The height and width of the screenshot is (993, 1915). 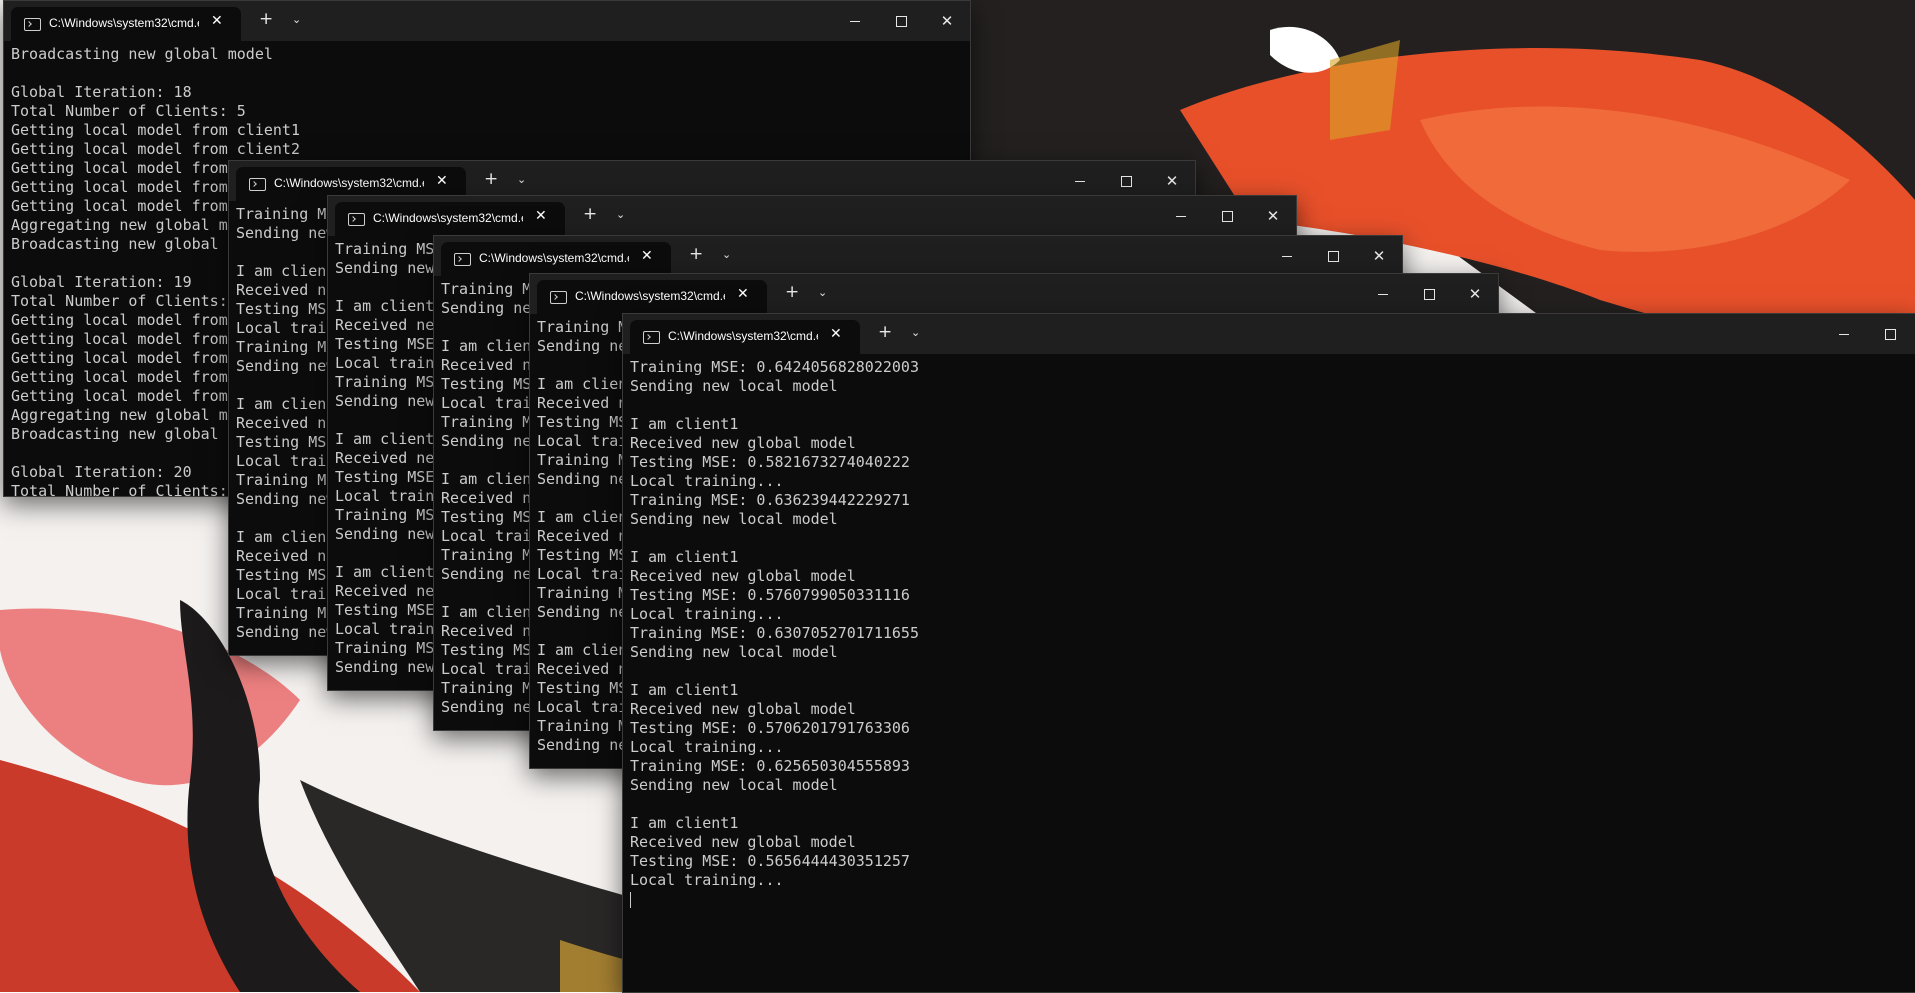 What do you see at coordinates (770, 462) in the screenshot?
I see `console-line: Testing MSE: 0.5821673274040222` at bounding box center [770, 462].